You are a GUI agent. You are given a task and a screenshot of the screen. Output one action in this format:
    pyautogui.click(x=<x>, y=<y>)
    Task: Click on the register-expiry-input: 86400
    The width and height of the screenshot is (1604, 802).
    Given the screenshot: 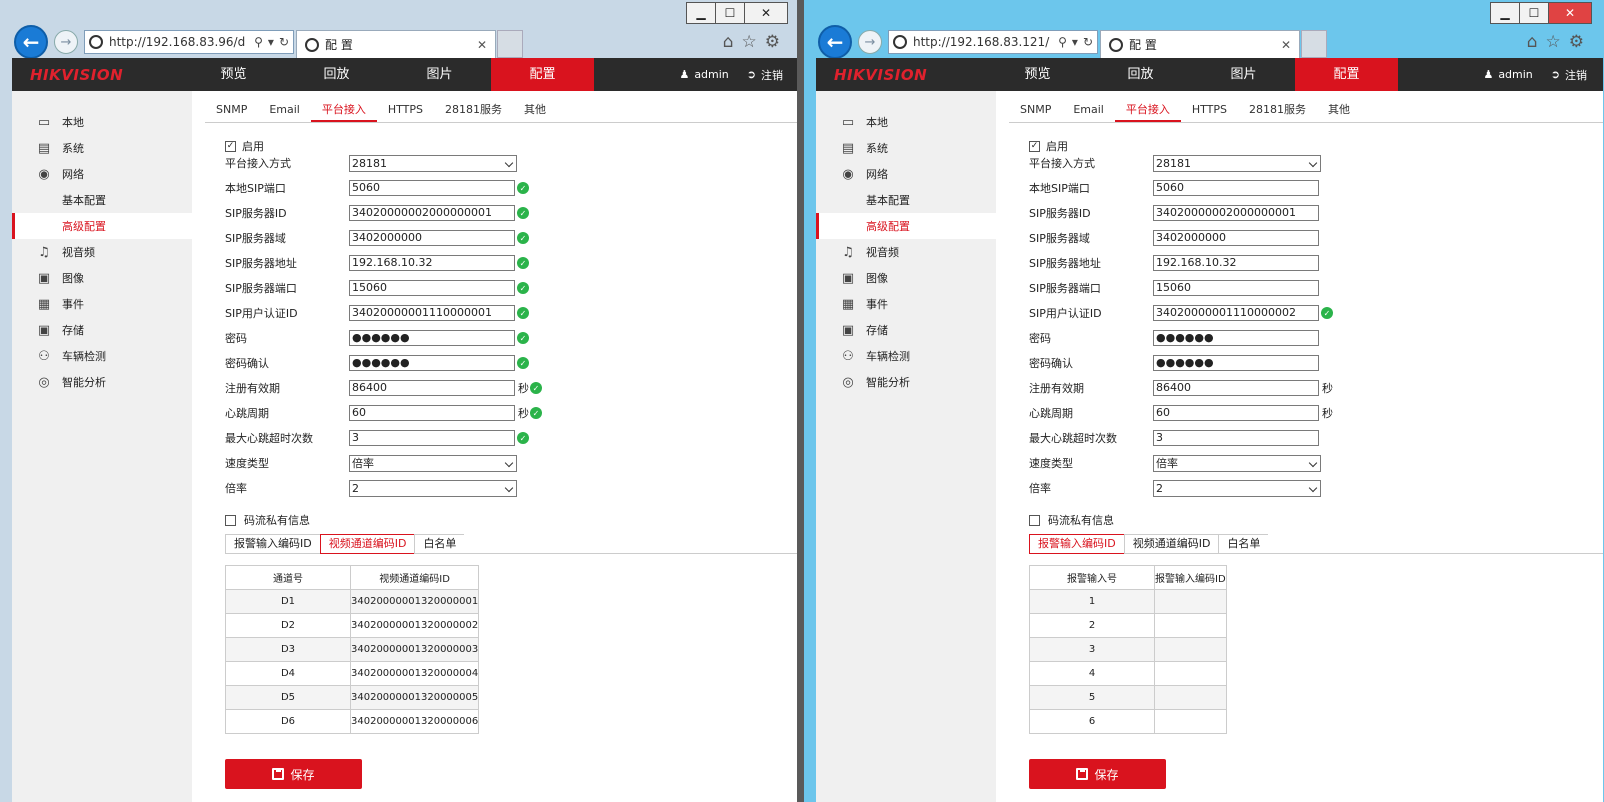 What is the action you would take?
    pyautogui.click(x=432, y=388)
    